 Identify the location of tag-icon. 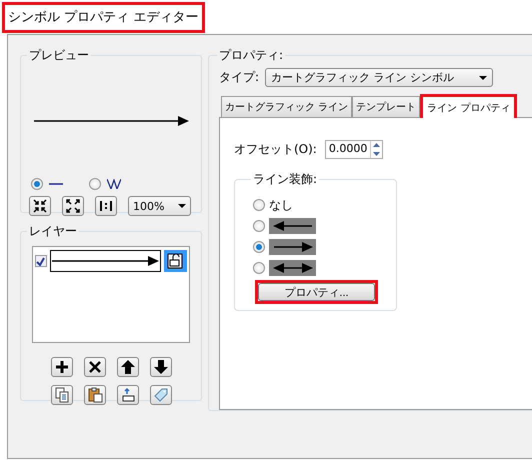
(160, 395).